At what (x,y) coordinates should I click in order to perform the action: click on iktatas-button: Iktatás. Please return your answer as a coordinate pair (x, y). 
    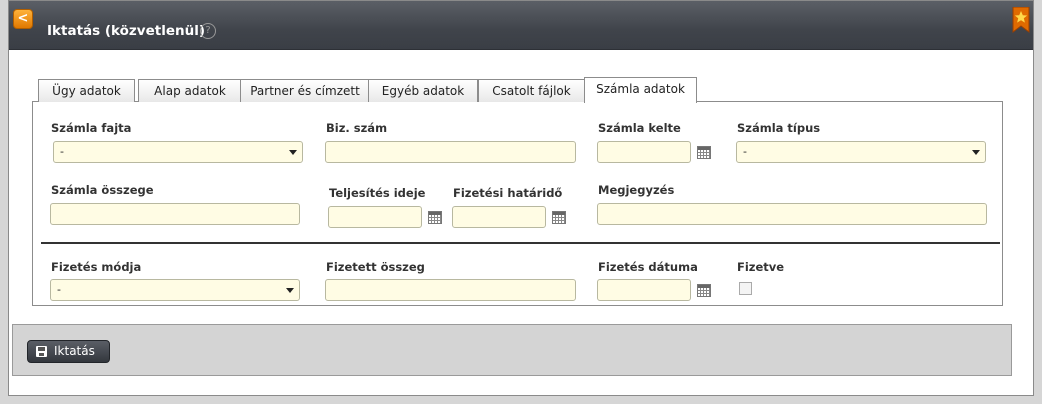
    Looking at the image, I should click on (68, 351).